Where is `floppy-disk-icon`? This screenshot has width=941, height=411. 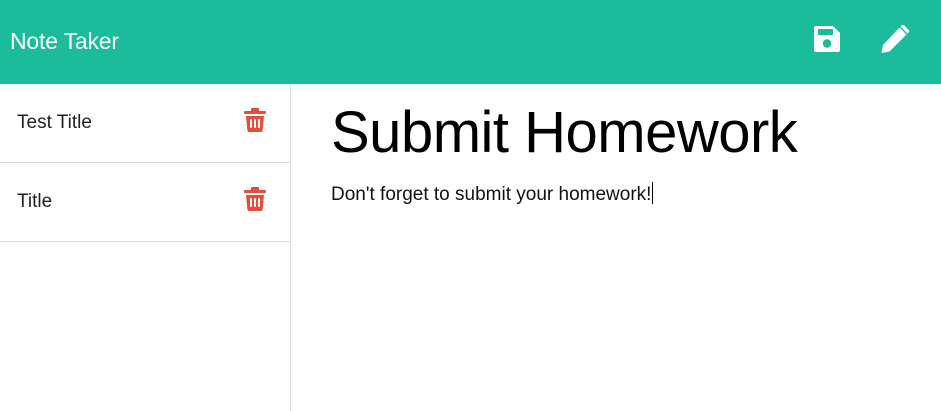
floppy-disk-icon is located at coordinates (827, 39).